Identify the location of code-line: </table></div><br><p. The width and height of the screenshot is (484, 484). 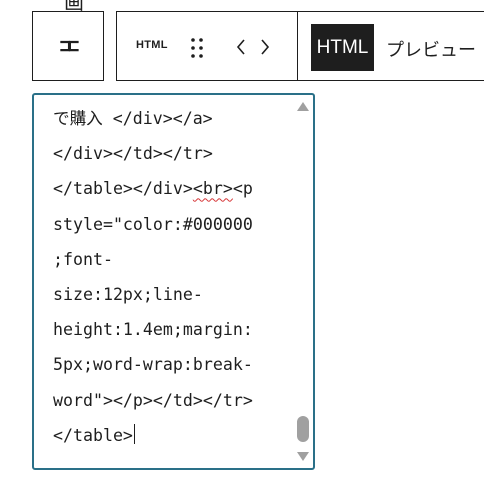
(153, 188).